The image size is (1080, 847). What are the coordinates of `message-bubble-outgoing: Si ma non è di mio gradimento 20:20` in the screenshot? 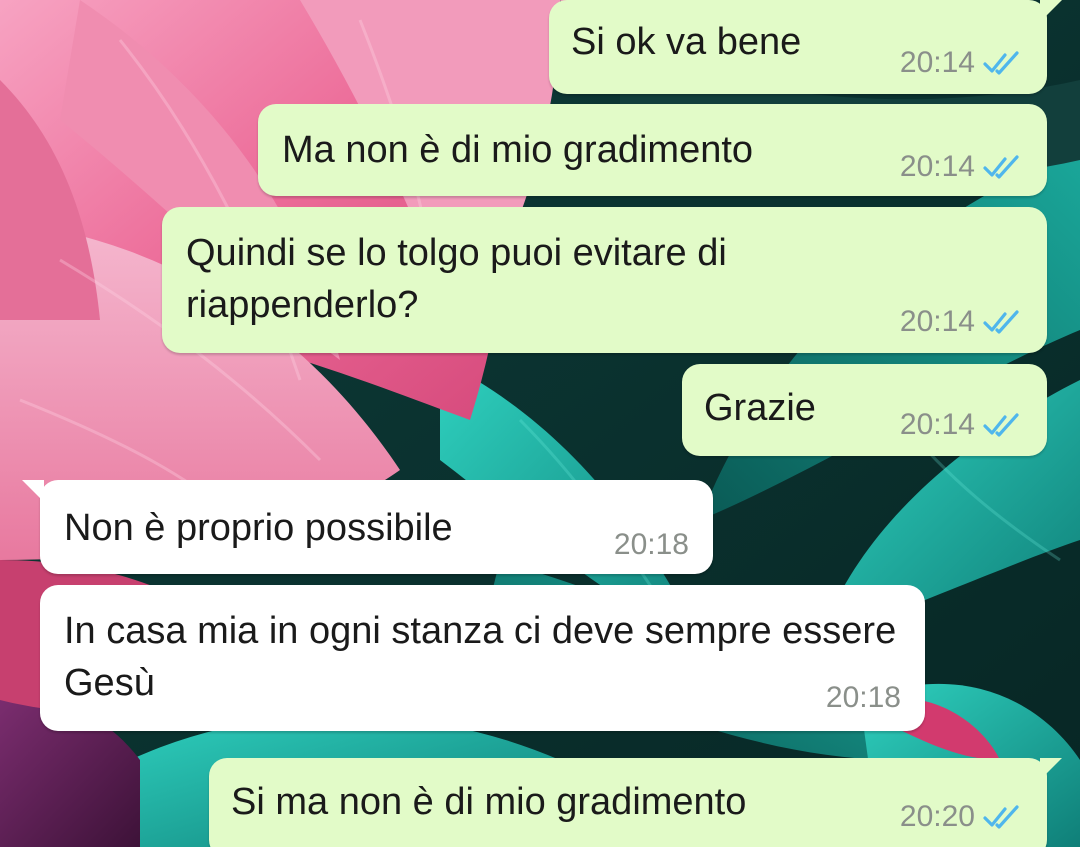 It's located at (628, 802).